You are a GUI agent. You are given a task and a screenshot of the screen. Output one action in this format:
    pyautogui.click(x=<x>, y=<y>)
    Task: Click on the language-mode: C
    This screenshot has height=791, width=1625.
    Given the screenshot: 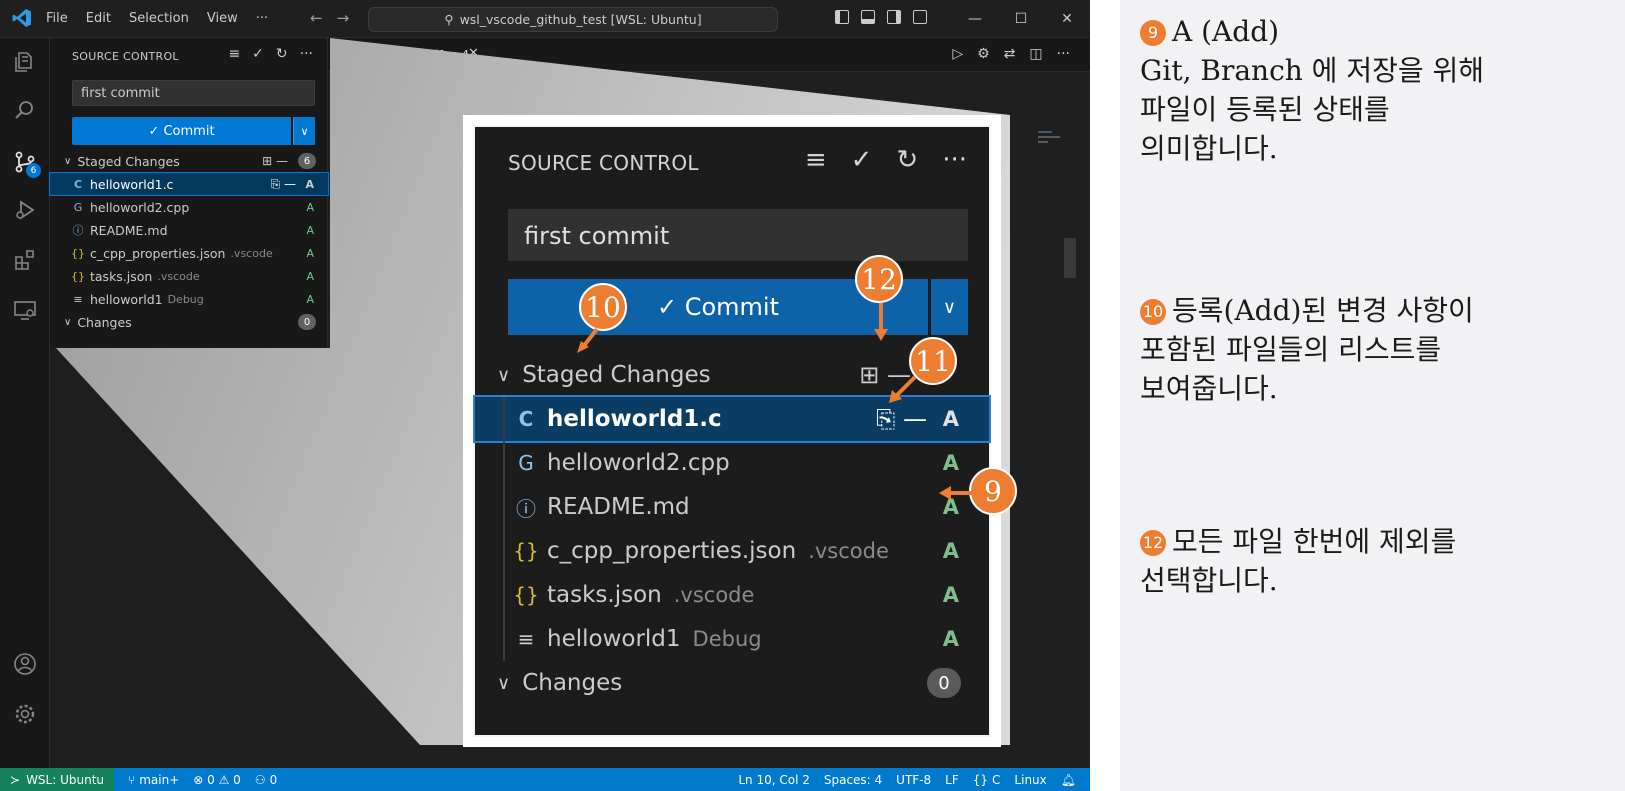 What is the action you would take?
    pyautogui.click(x=996, y=780)
    